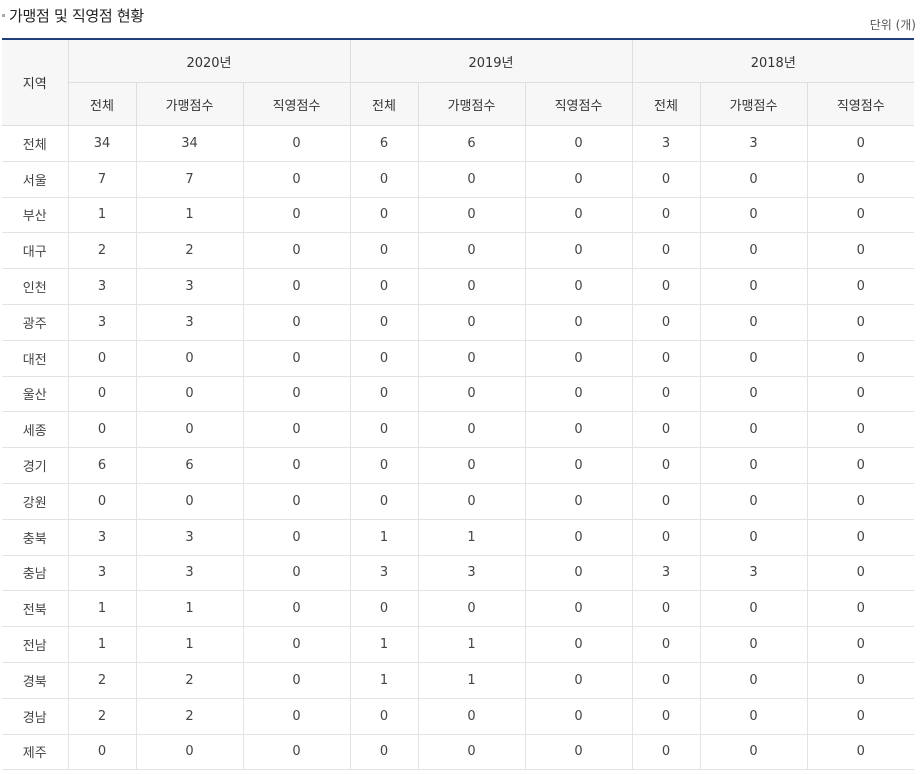 This screenshot has width=922, height=774. I want to click on table-row: 부산 1 1 0 0 0 0 0 0 0, so click(458, 215).